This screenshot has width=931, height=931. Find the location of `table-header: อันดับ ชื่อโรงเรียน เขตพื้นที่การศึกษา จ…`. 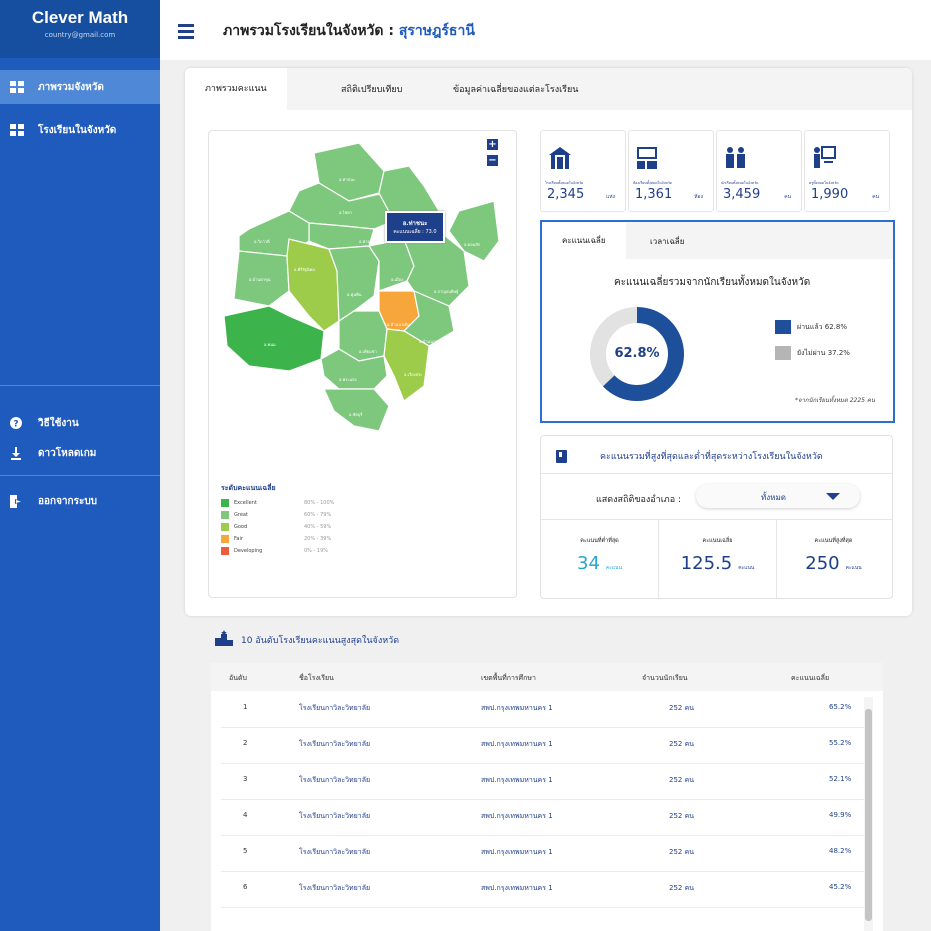

table-header: อันดับ ชื่อโรงเรียน เขตพื้นที่การศึกษา จ… is located at coordinates (547, 677).